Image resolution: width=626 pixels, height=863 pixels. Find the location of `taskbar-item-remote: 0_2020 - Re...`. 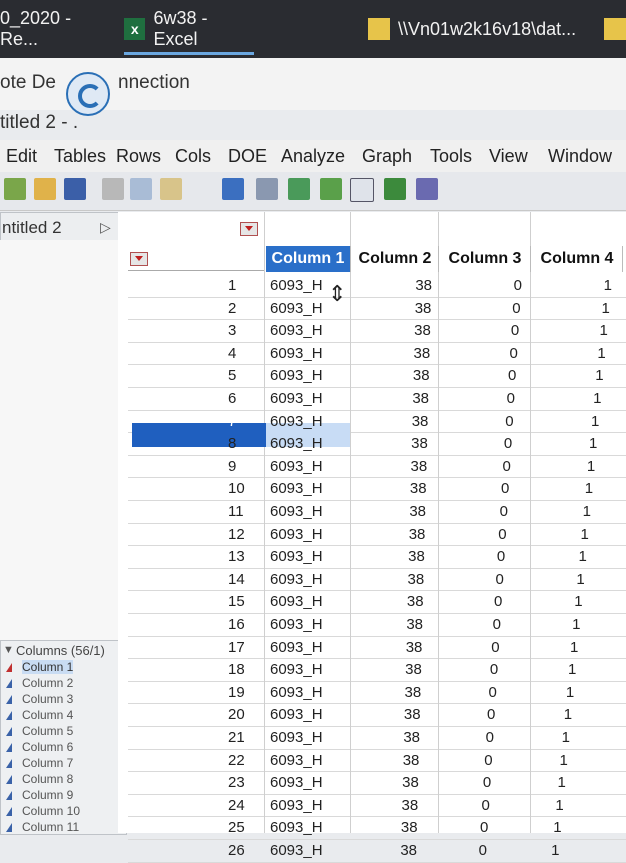

taskbar-item-remote: 0_2020 - Re... is located at coordinates (56, 29).